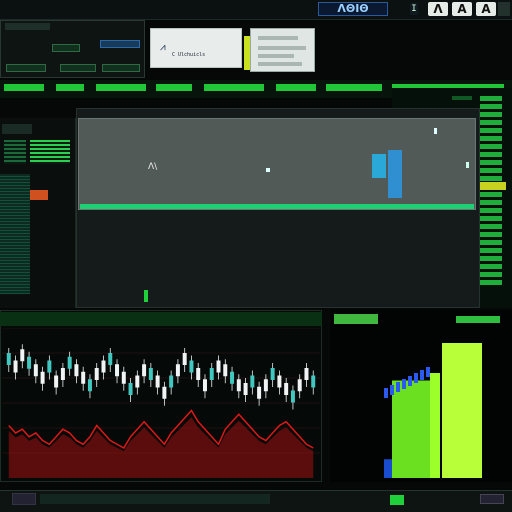 This screenshot has width=512, height=512. What do you see at coordinates (438, 9) in the screenshot?
I see `toolbar-button-1: Λ` at bounding box center [438, 9].